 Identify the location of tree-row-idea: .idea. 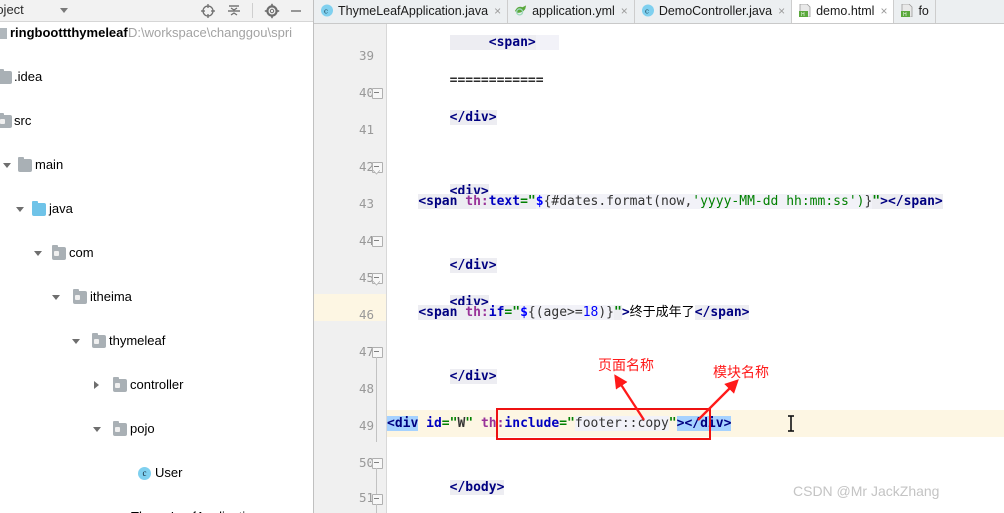
(156, 77).